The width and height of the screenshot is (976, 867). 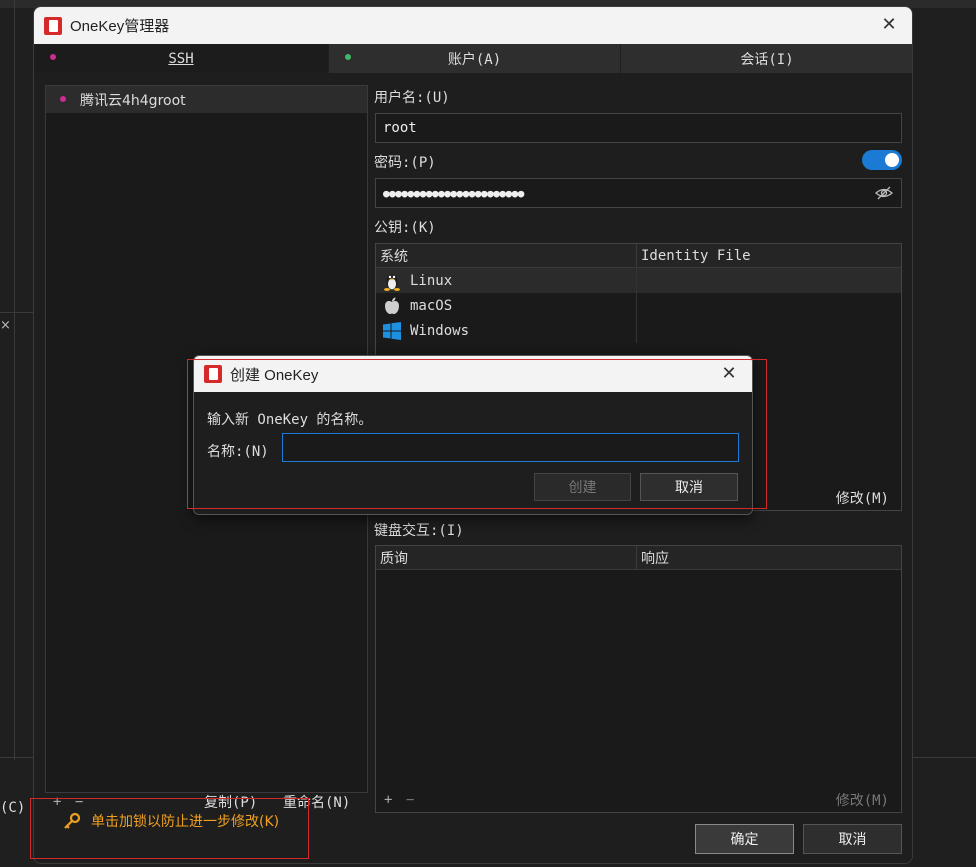 I want to click on cancel-button: 取消, so click(x=852, y=839).